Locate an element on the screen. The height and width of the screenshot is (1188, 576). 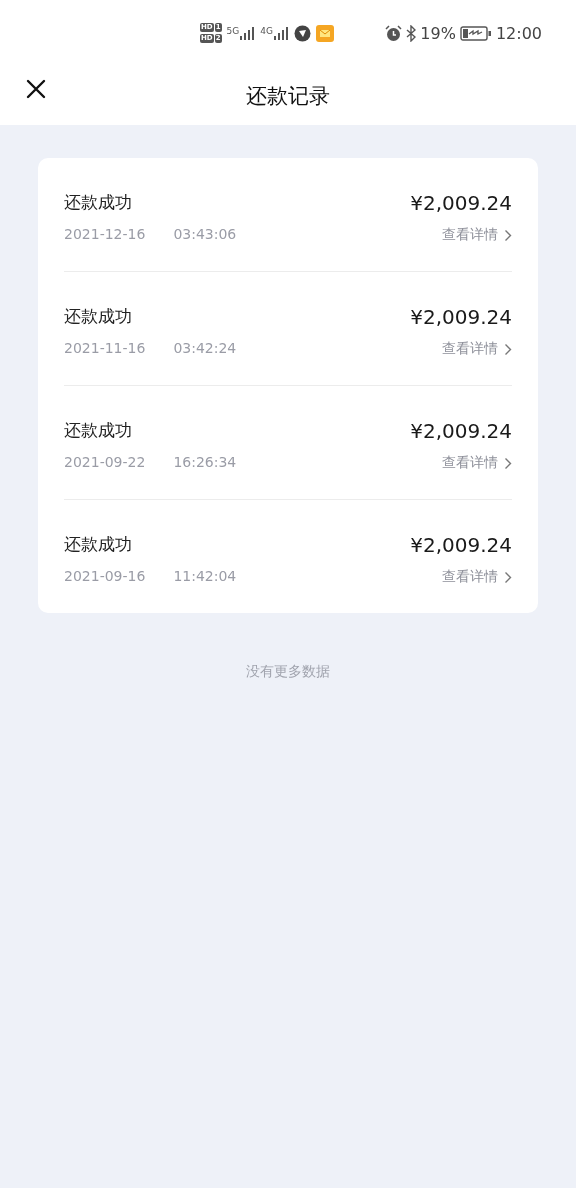
page-title: 还款记录 is located at coordinates (288, 96).